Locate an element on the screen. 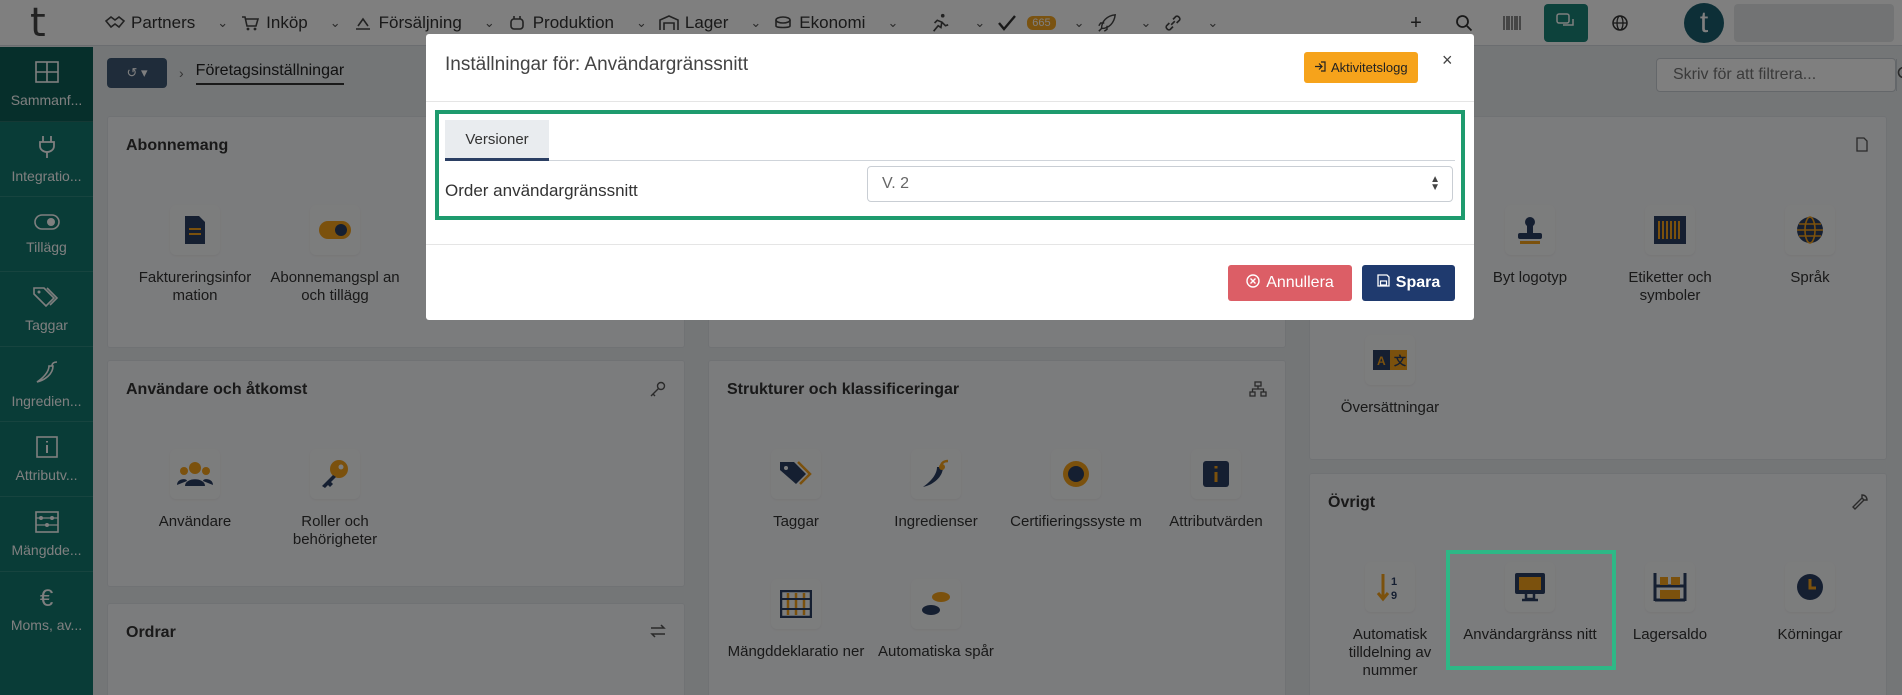 This screenshot has width=1902, height=695. cancel-circle-icon is located at coordinates (1253, 283).